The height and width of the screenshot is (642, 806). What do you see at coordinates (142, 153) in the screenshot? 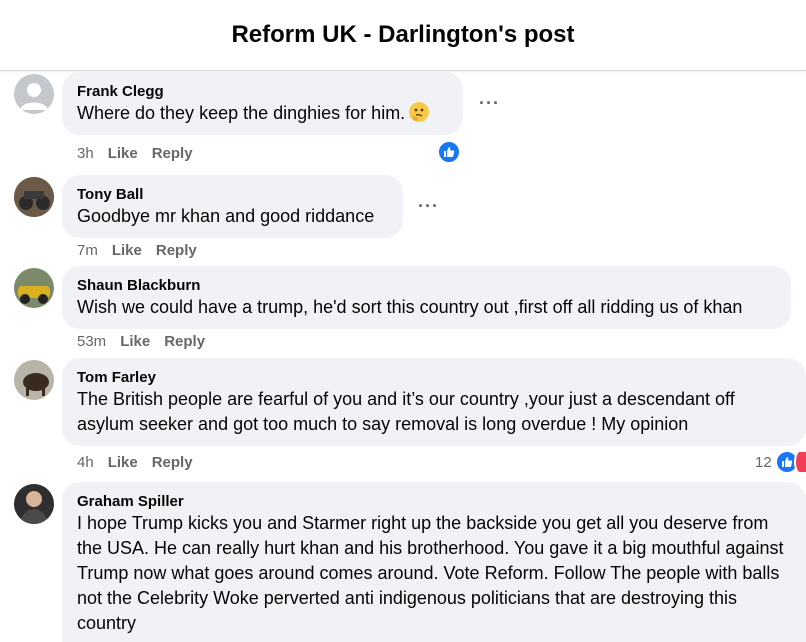
I see `comment-meta: 3h Like Reply` at bounding box center [142, 153].